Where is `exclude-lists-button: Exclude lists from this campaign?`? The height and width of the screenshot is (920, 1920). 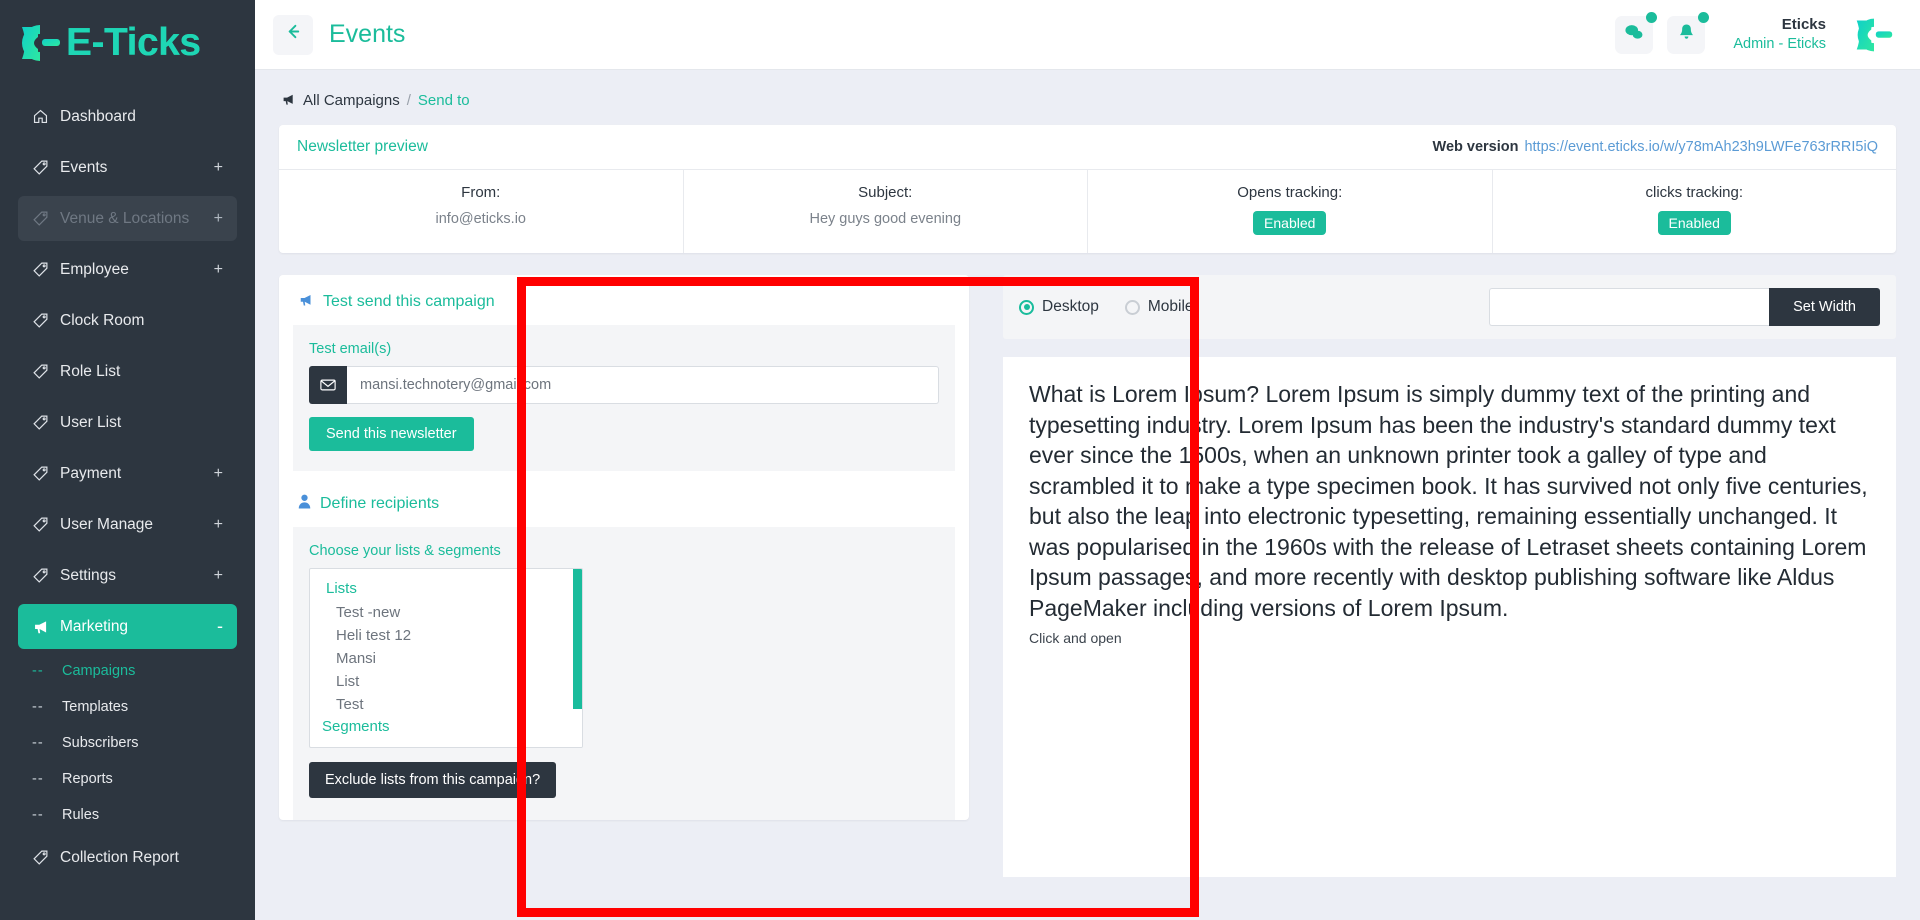
exclude-lists-button: Exclude lists from this campaign? is located at coordinates (433, 780).